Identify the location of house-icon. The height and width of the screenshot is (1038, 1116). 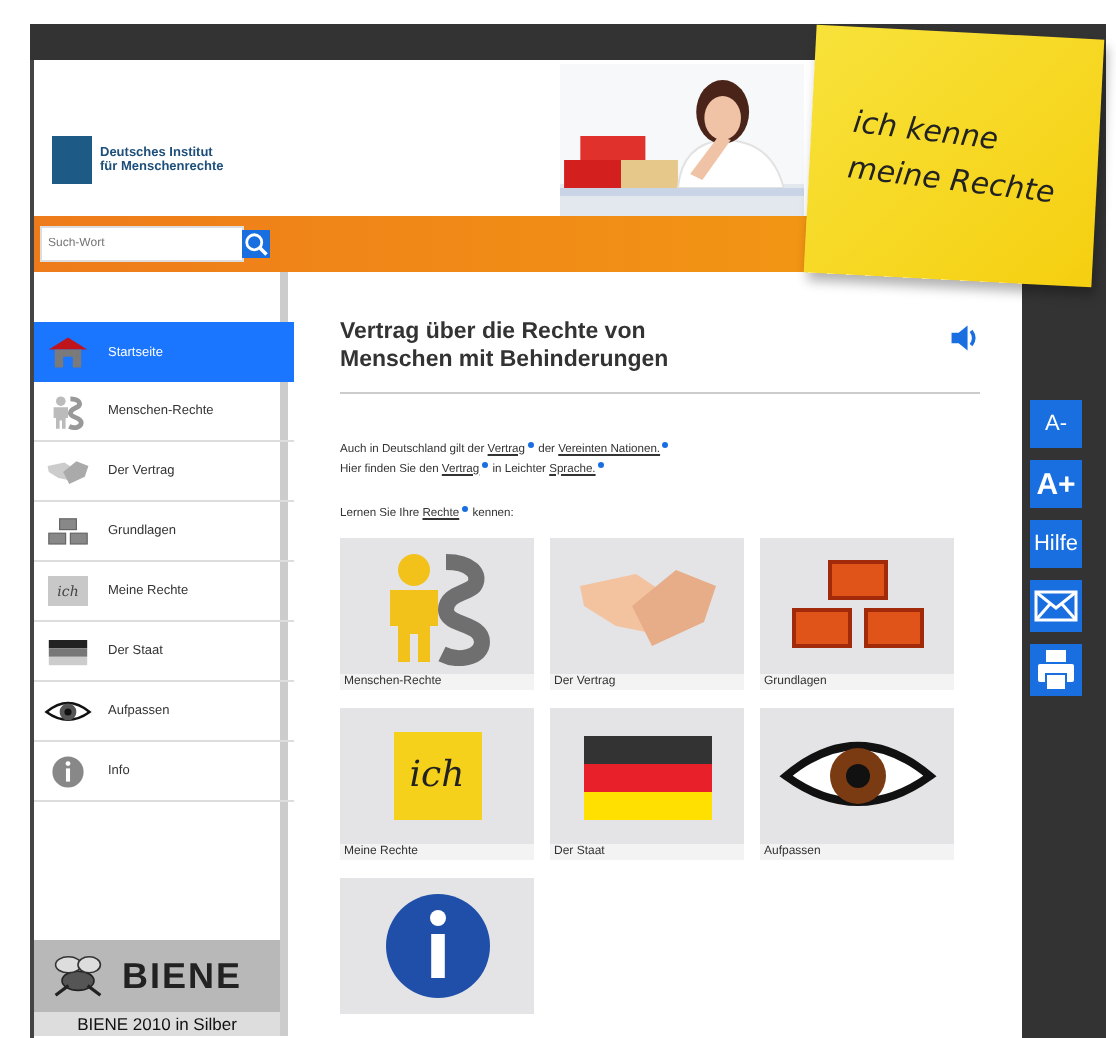
(68, 352).